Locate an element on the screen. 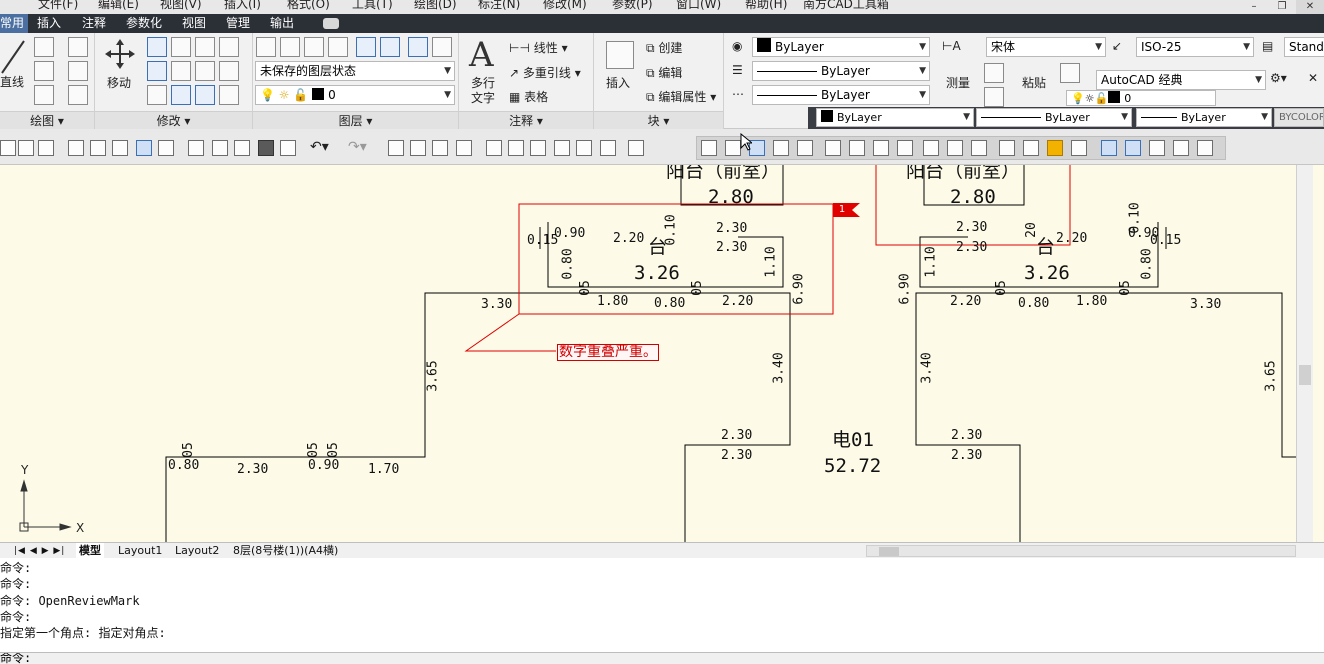 Image resolution: width=1324 pixels, height=664 pixels. line-button-label: 直线 is located at coordinates (12, 81).